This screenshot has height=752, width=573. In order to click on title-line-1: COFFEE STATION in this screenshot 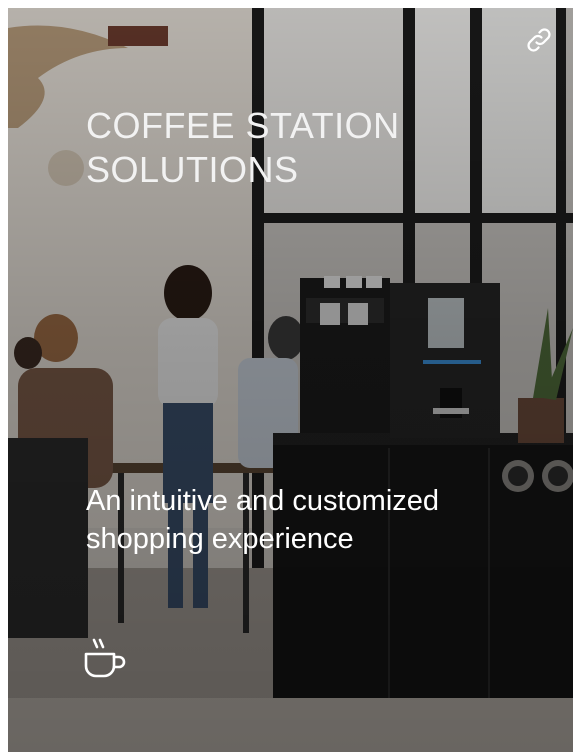, I will do `click(243, 125)`.